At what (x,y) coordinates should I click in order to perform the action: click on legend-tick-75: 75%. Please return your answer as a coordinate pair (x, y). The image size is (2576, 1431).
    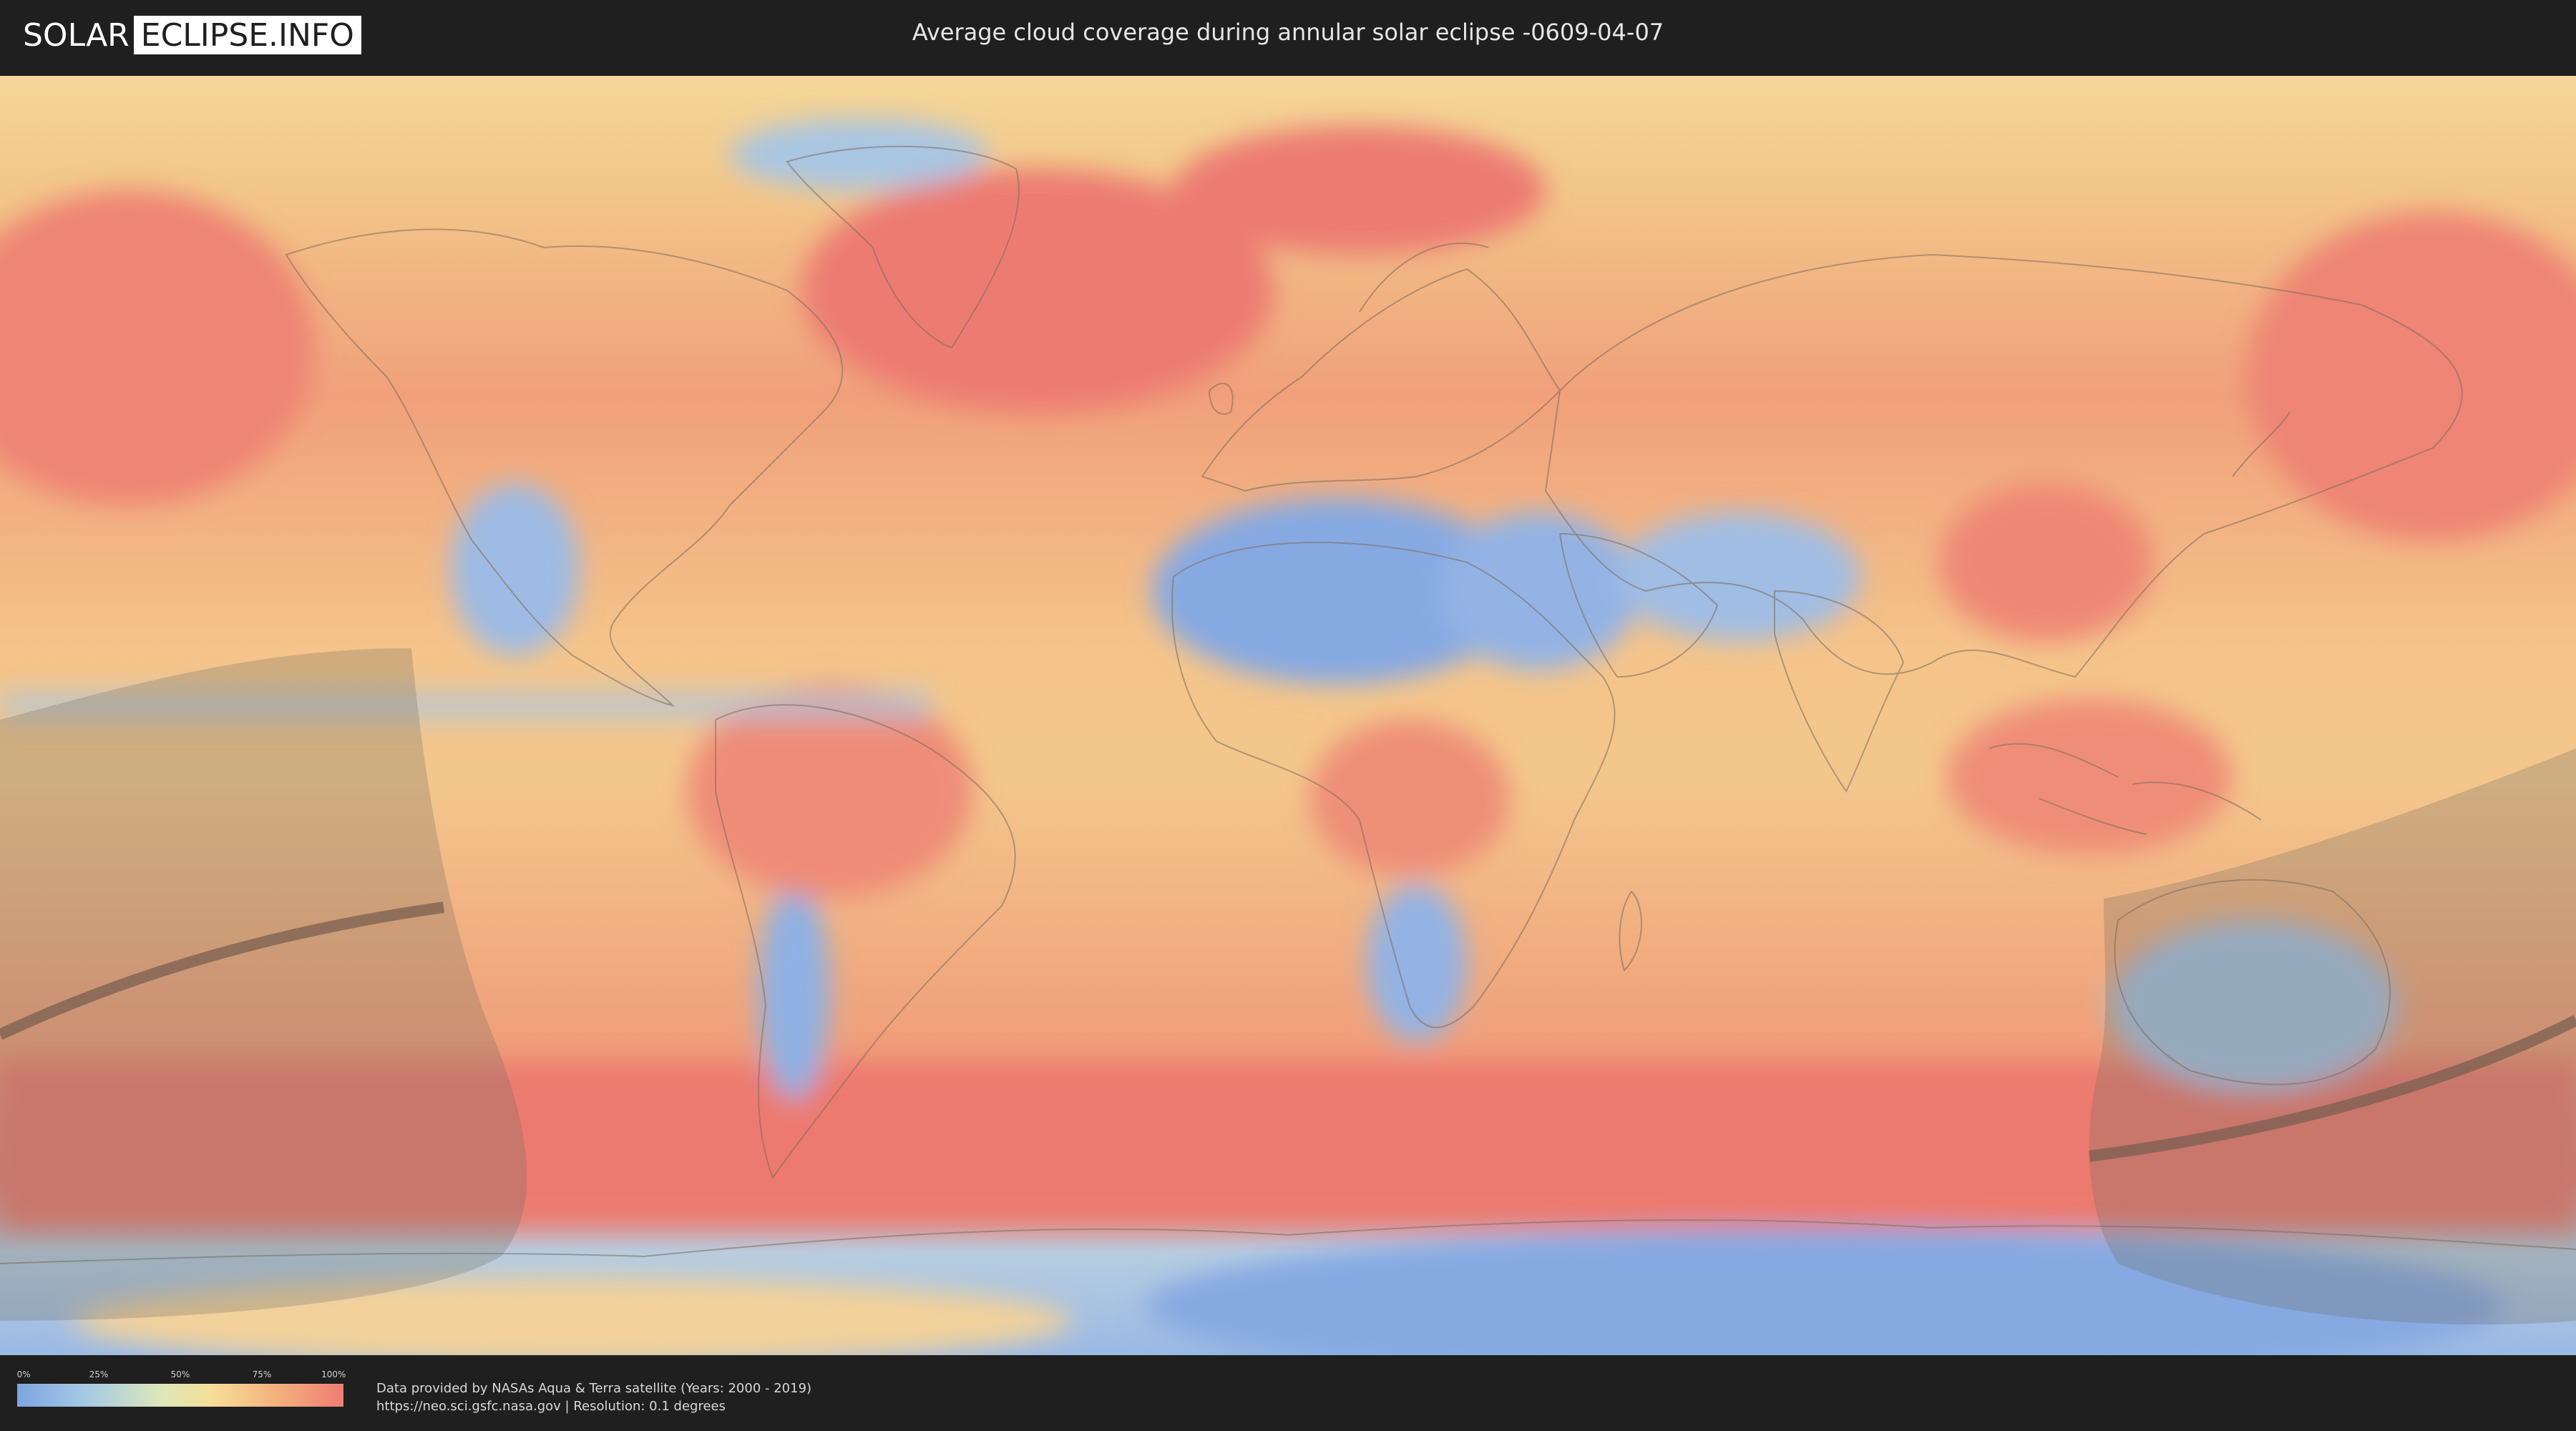
    Looking at the image, I should click on (262, 1374).